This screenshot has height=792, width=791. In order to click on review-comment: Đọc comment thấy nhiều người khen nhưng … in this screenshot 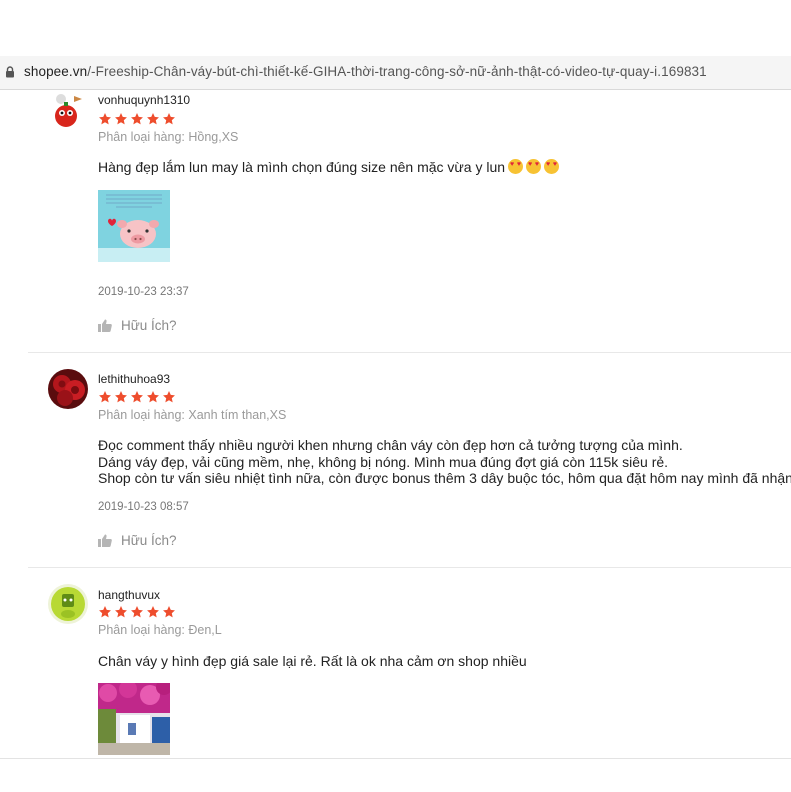, I will do `click(444, 462)`.